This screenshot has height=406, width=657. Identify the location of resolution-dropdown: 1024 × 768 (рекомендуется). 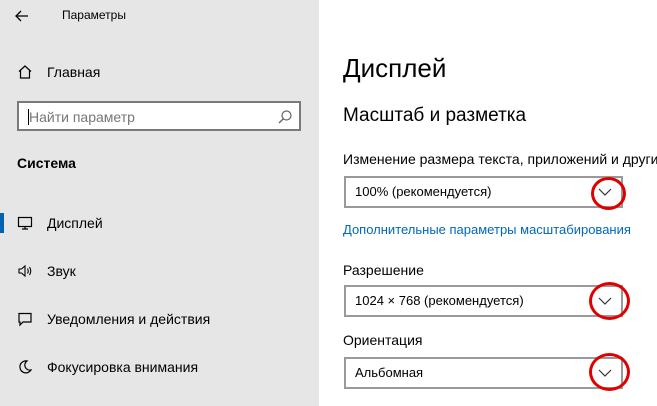
(483, 301).